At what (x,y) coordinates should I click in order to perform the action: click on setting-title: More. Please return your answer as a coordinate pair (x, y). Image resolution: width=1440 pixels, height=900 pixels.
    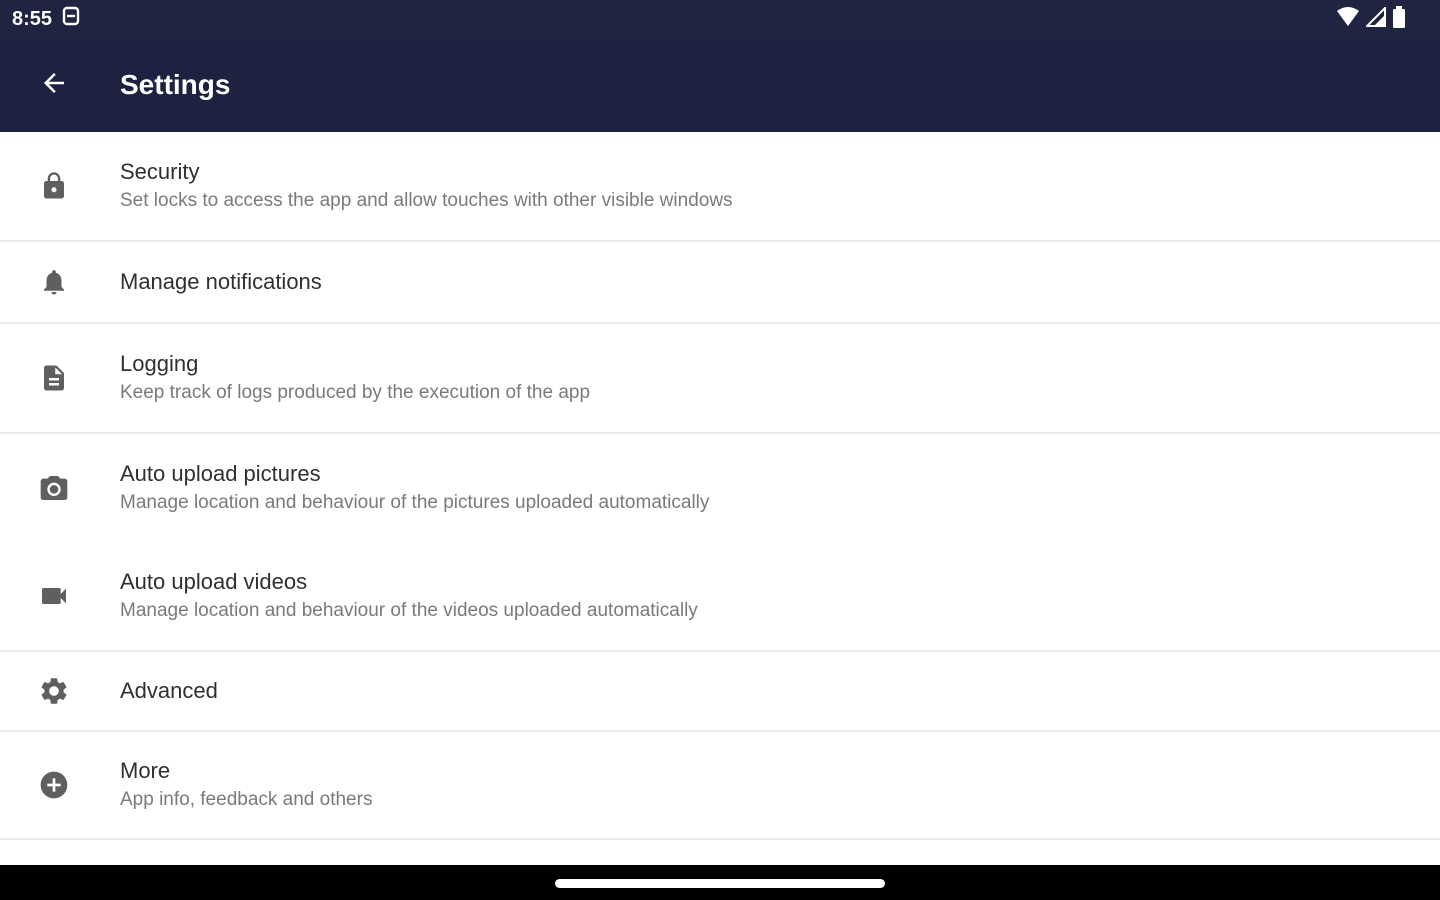
    Looking at the image, I should click on (145, 770).